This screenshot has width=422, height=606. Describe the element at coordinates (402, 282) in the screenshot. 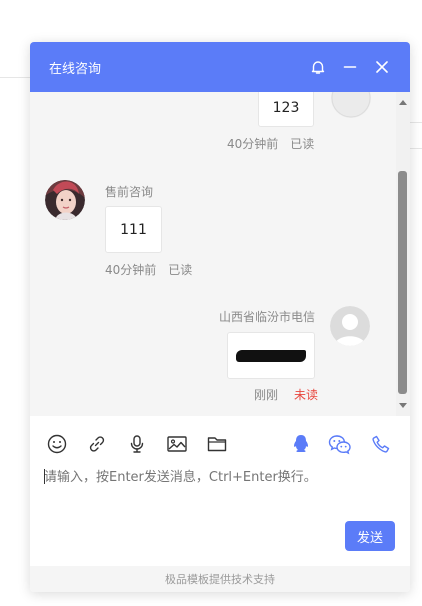

I see `scrollbar-thumb` at that location.